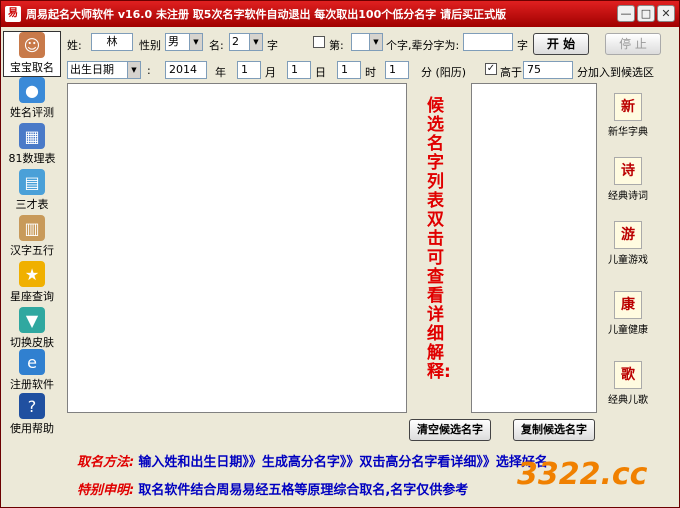  I want to click on date-colon: :, so click(149, 70).